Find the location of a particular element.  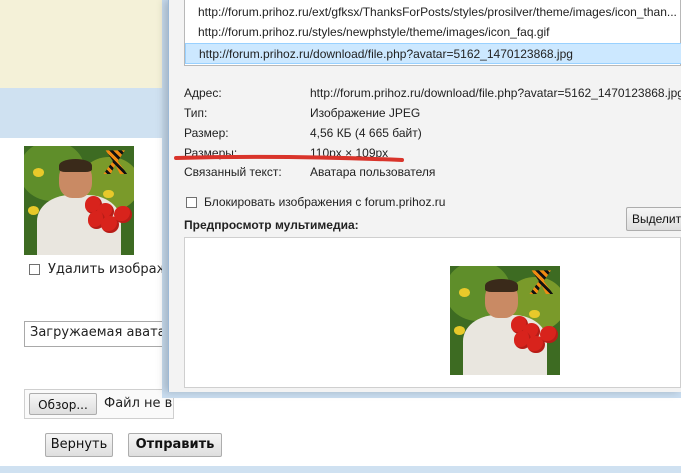

select-button: Выделить is located at coordinates (653, 219).